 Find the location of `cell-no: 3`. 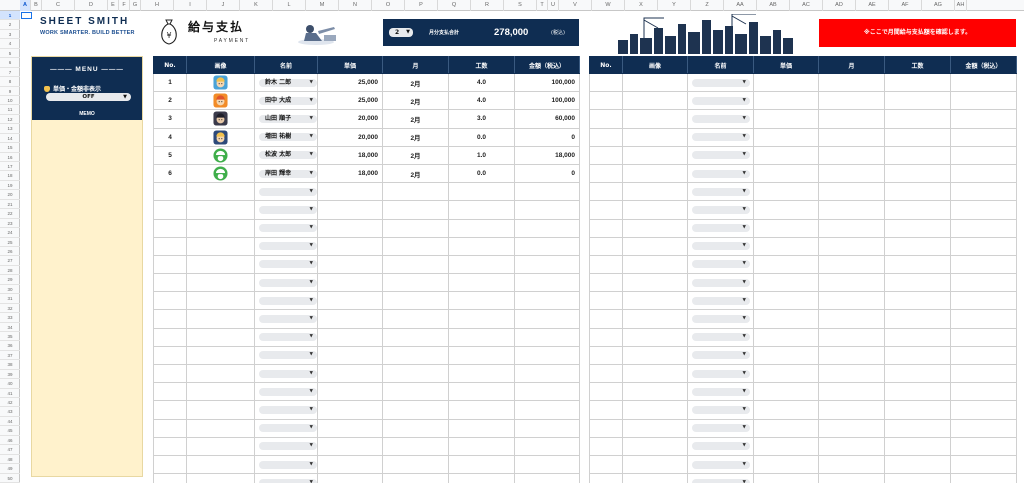

cell-no: 3 is located at coordinates (170, 119).